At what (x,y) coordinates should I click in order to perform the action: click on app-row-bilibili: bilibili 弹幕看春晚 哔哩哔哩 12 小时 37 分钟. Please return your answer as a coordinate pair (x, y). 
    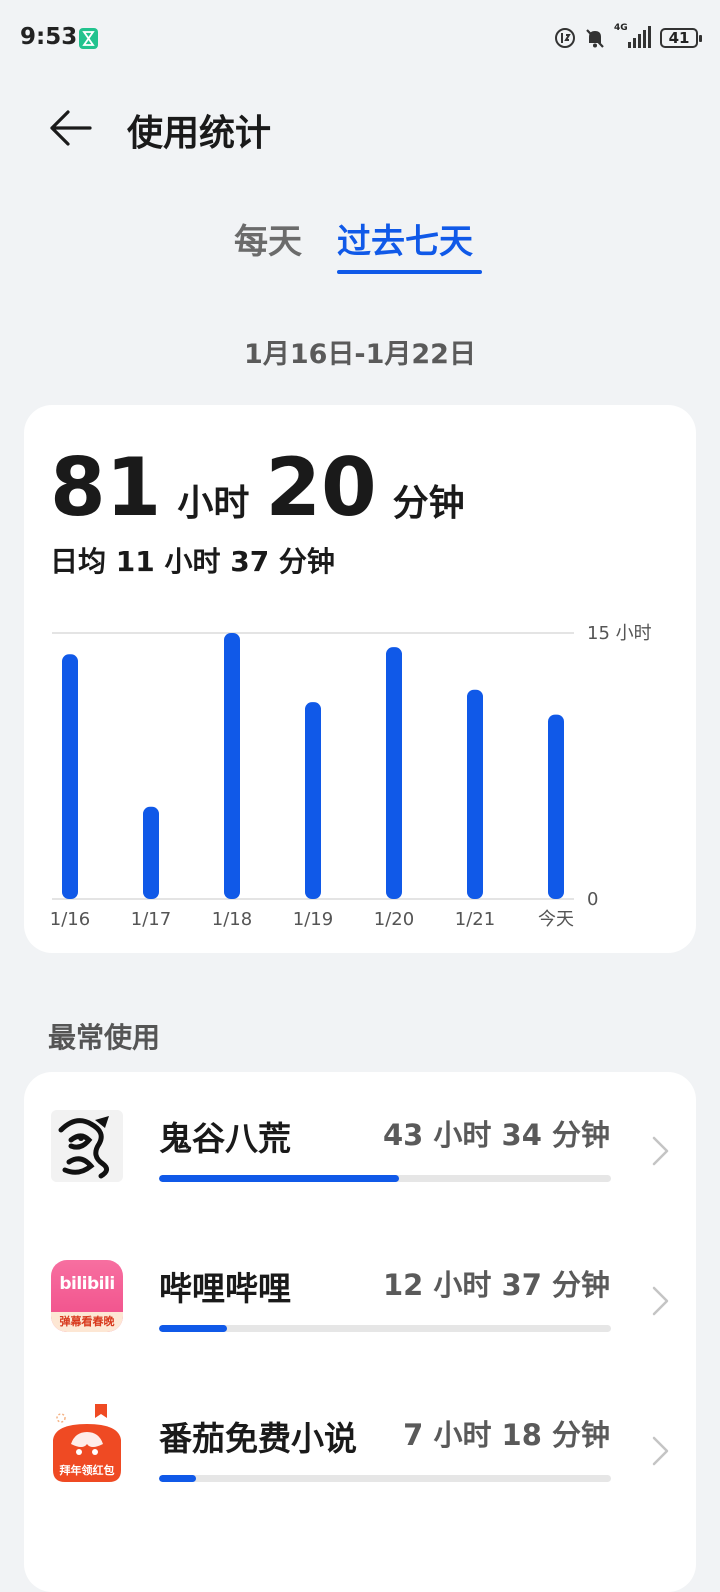
    Looking at the image, I should click on (360, 1292).